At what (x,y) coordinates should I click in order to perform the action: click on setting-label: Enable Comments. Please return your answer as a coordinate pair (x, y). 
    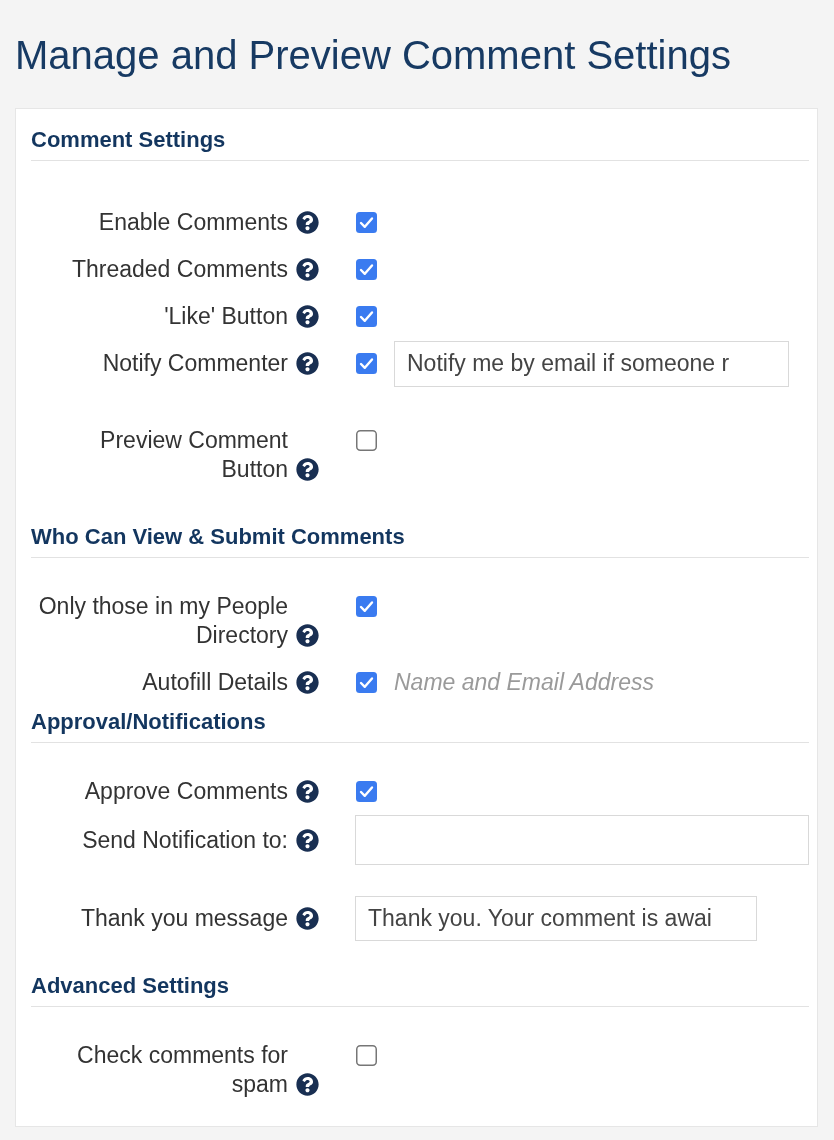
    Looking at the image, I should click on (193, 222).